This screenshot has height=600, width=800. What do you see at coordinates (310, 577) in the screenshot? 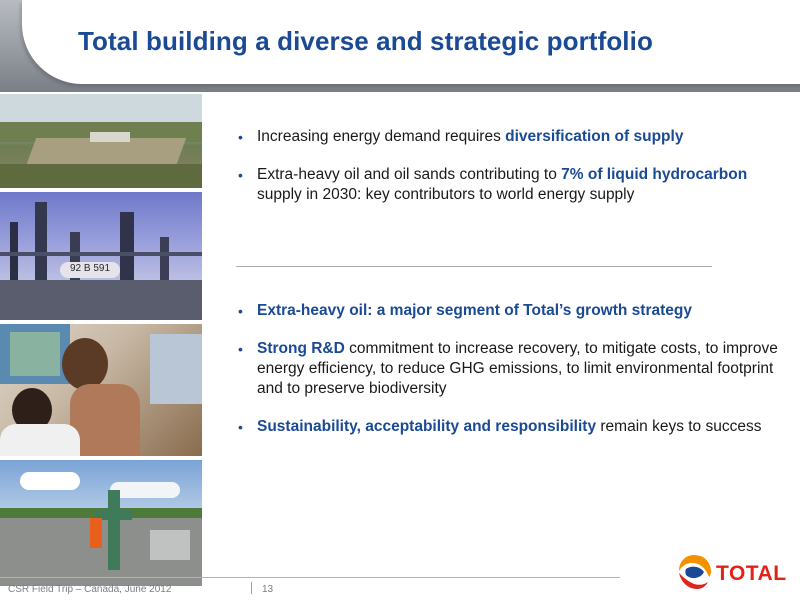
I see `footer-line` at bounding box center [310, 577].